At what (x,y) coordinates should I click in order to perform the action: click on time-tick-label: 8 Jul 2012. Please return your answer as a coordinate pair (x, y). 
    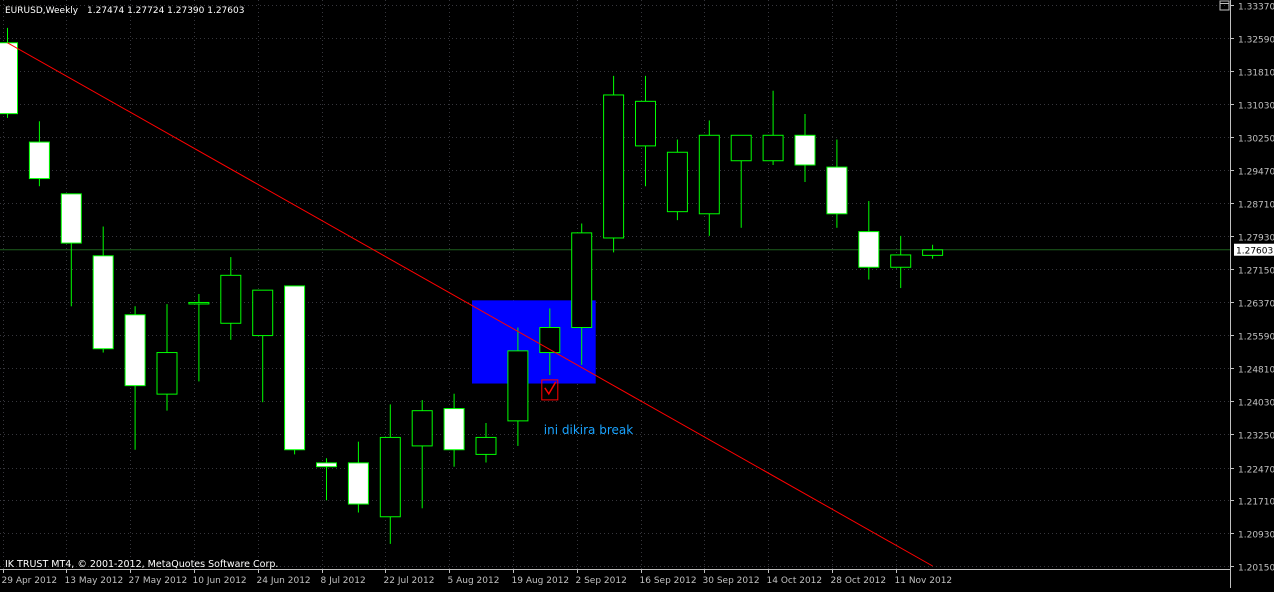
    Looking at the image, I should click on (343, 581).